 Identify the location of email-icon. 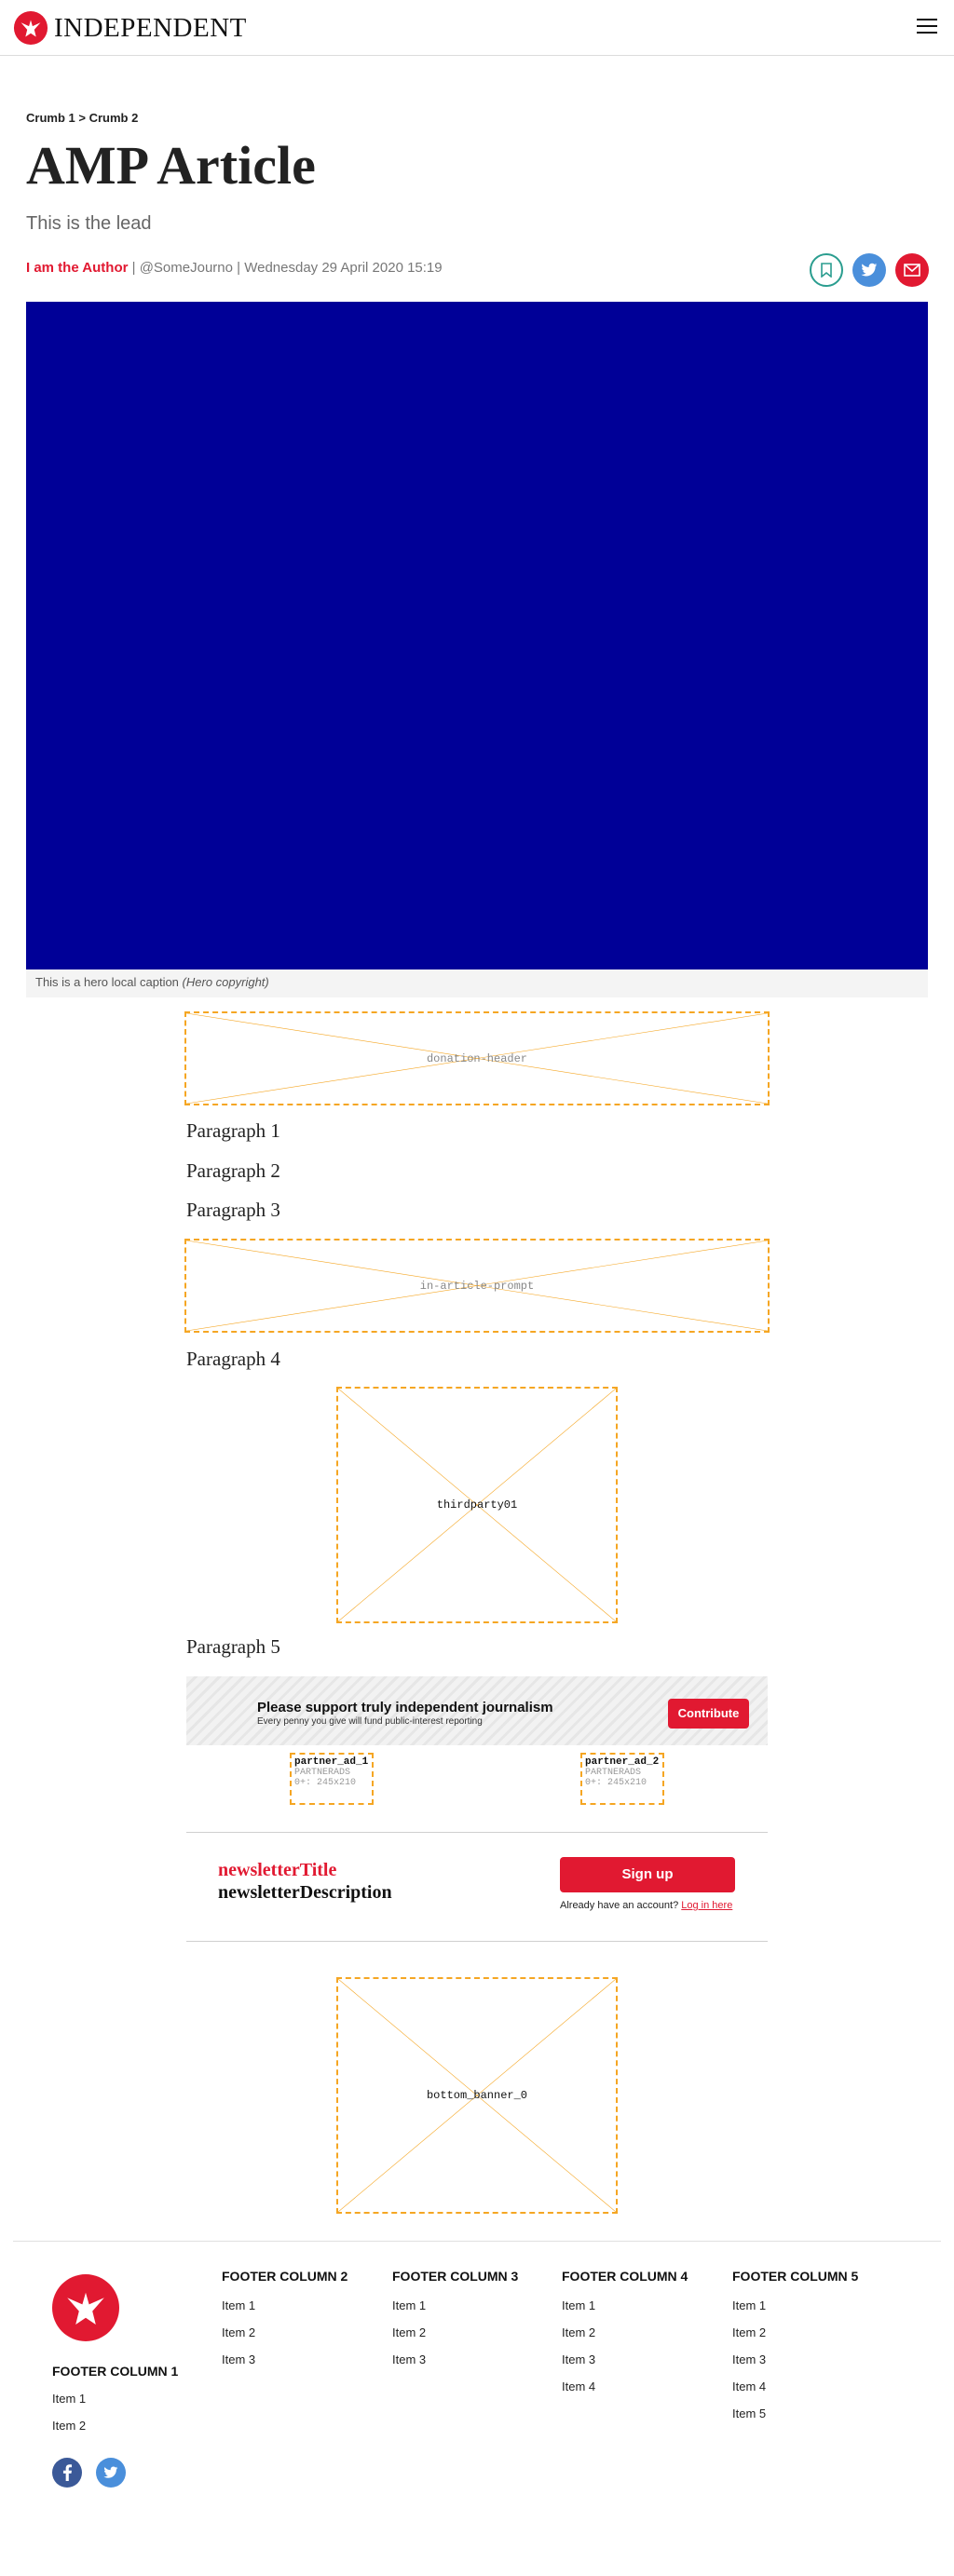
(912, 270).